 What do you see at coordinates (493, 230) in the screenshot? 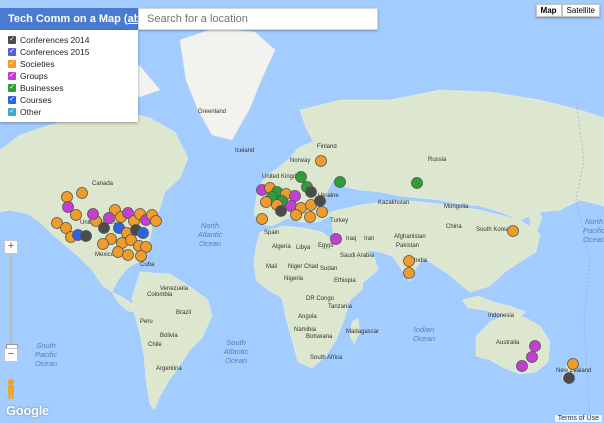
I see `place-label-south-korea: South Korea` at bounding box center [493, 230].